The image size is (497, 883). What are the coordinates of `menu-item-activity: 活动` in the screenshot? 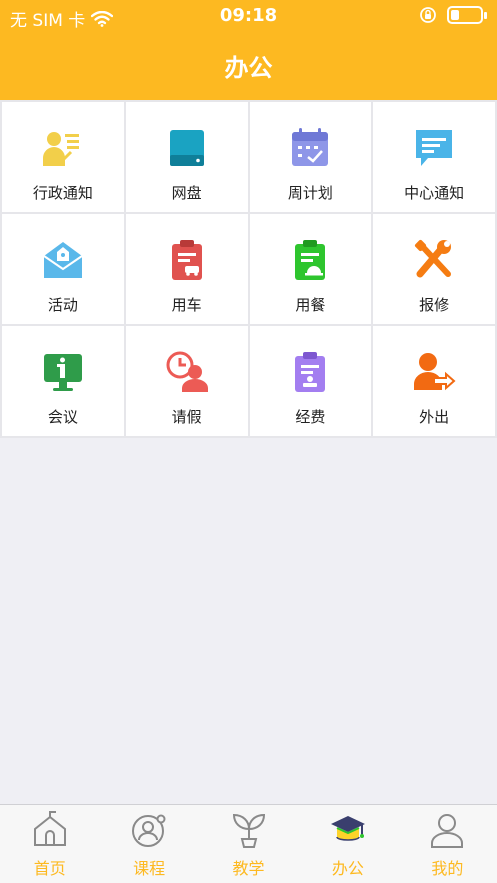 It's located at (63, 269).